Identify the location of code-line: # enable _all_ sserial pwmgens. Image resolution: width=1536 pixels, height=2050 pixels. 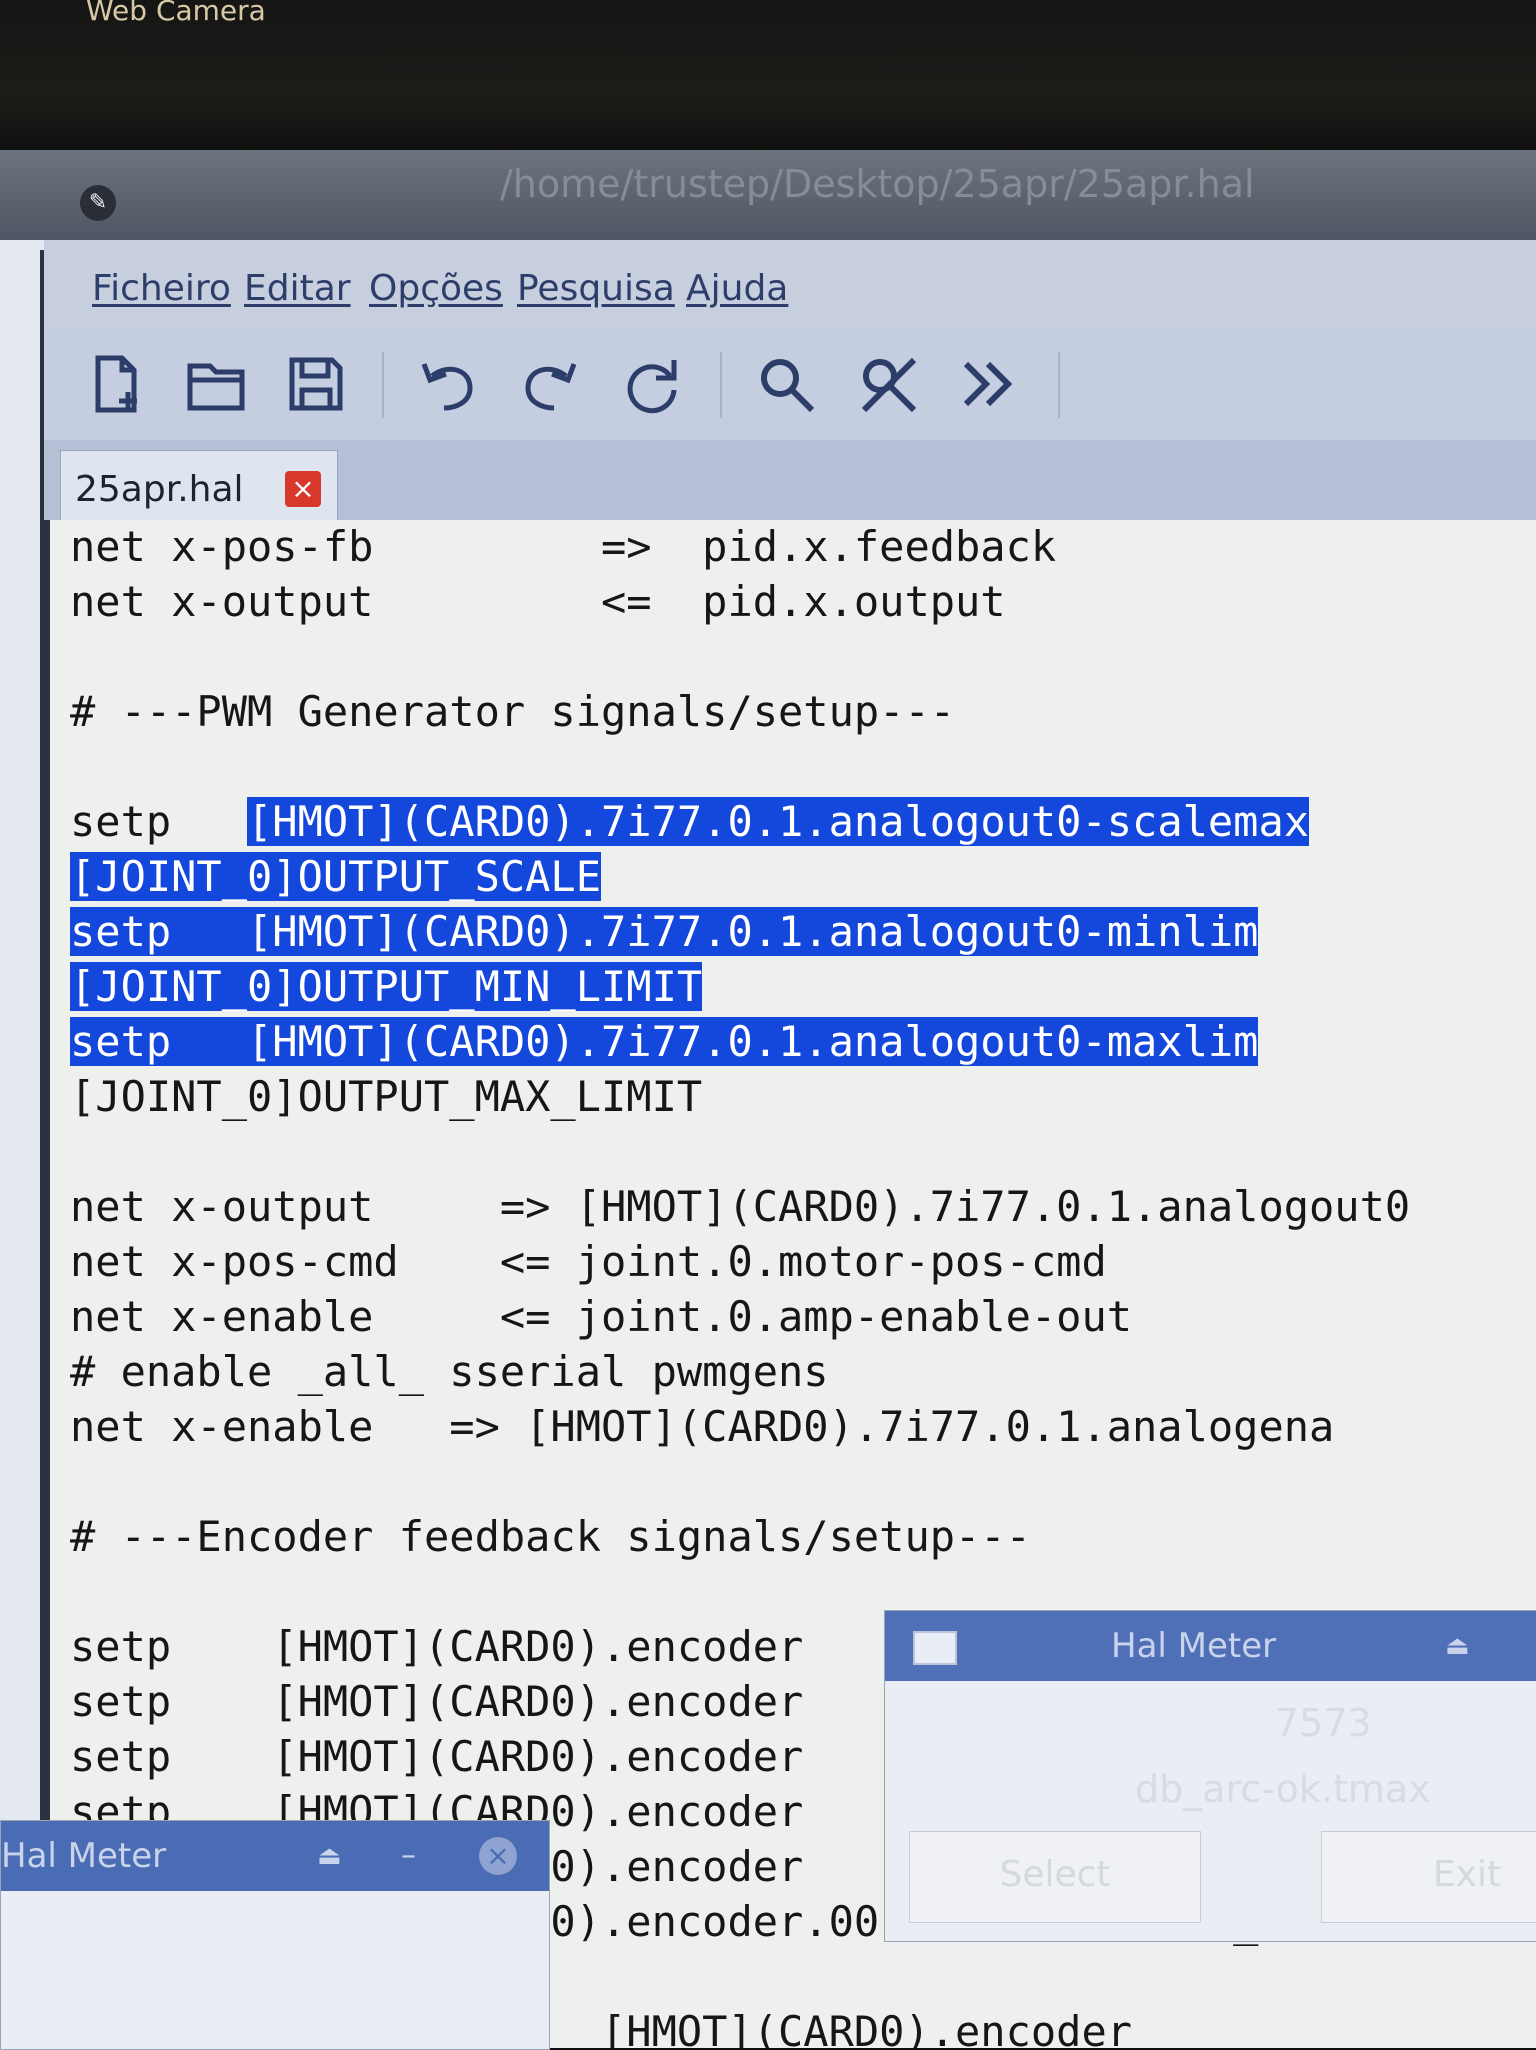
(449, 1372).